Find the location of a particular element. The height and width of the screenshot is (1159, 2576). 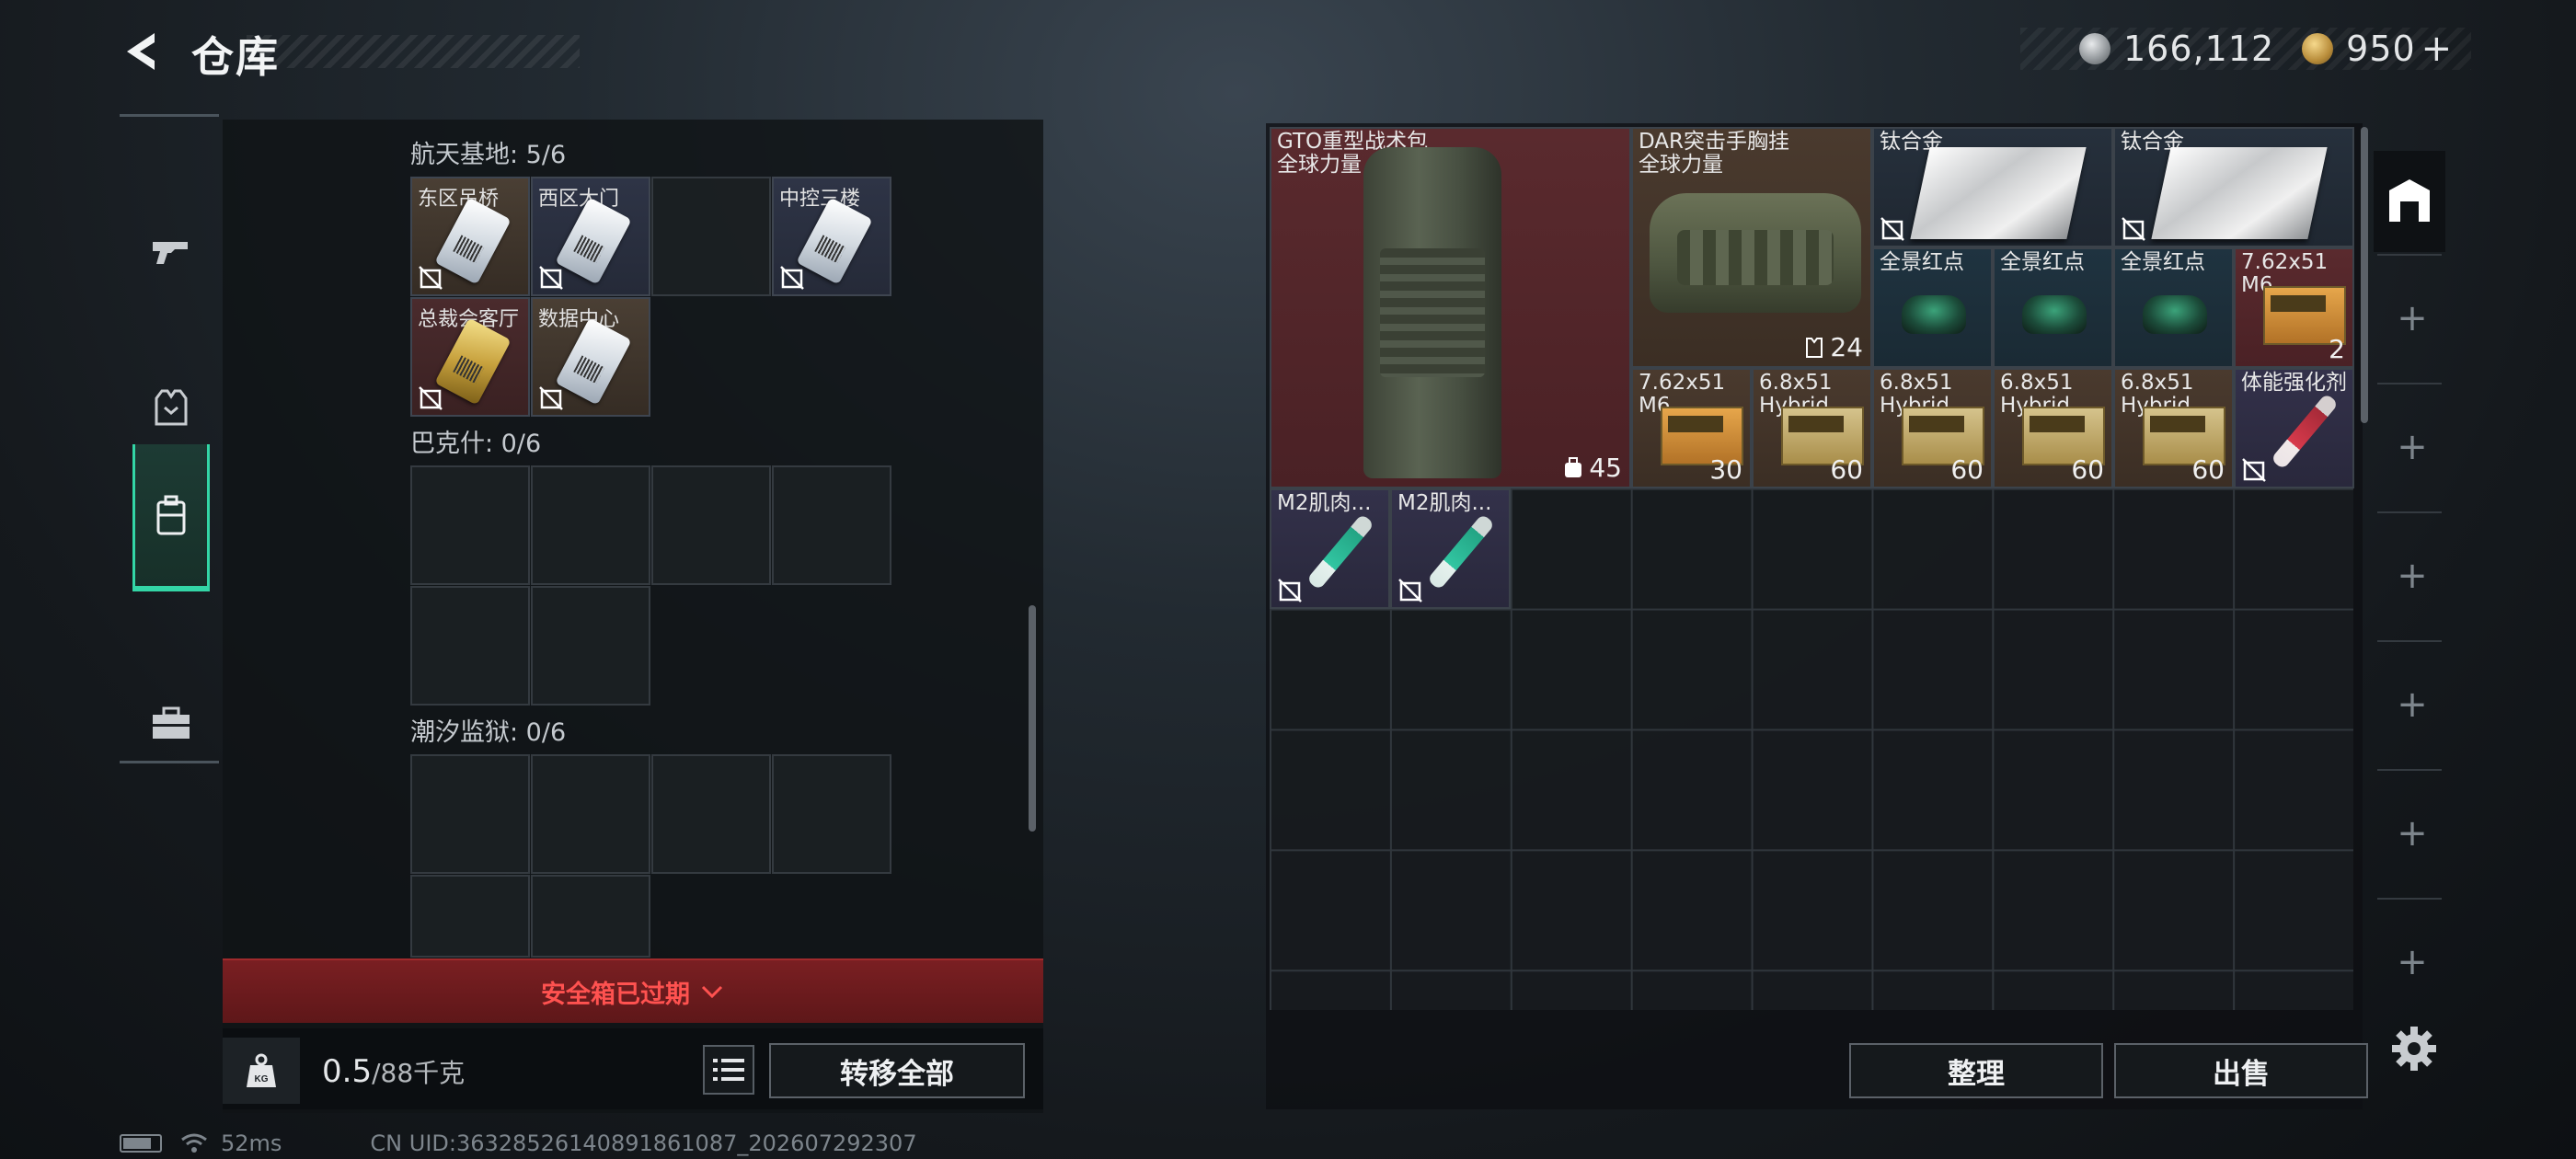

section-title-tidal-prison: 潮汐监狱: 0/6 is located at coordinates (488, 732).